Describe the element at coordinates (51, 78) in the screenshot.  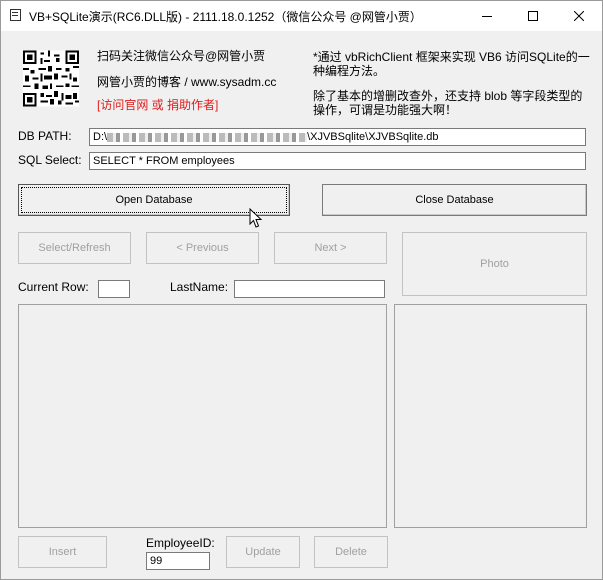
I see `qr-code-image` at that location.